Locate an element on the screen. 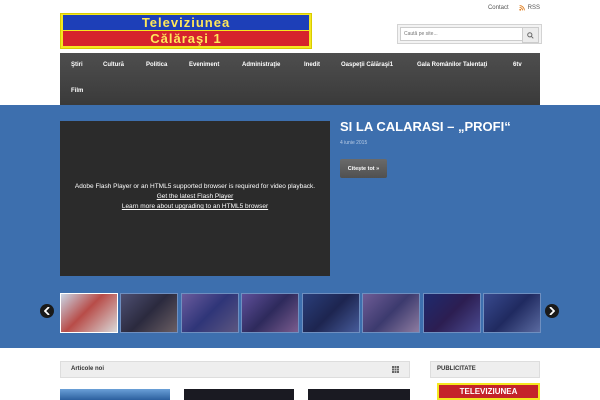  chevron-left-icon is located at coordinates (47, 311).